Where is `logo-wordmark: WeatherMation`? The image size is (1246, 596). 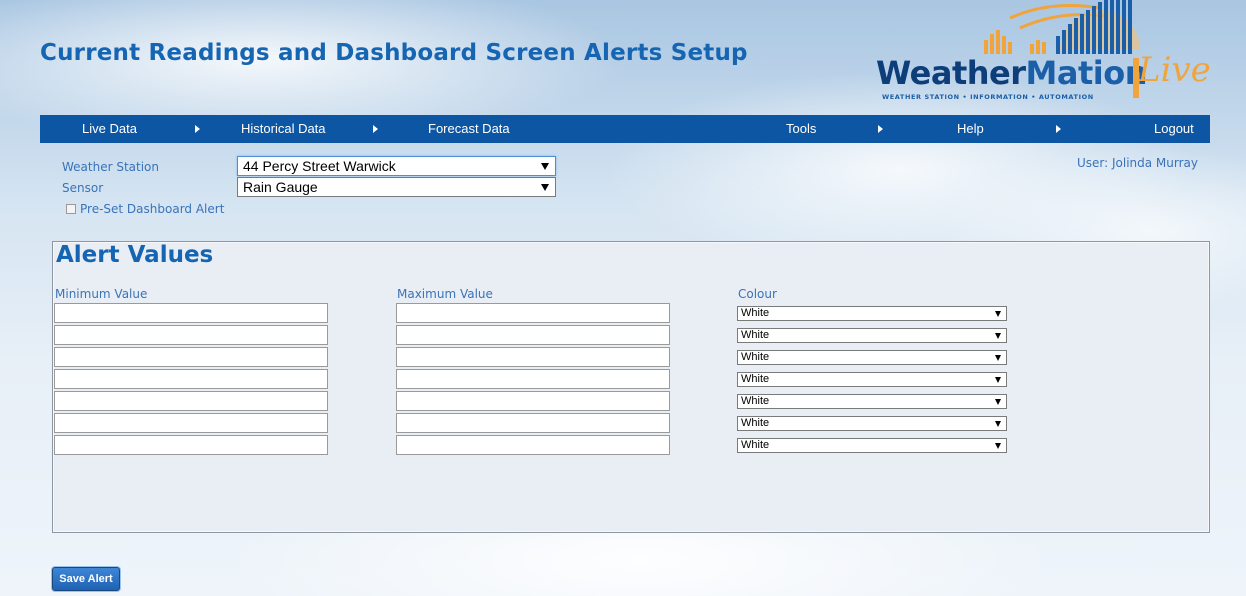 logo-wordmark: WeatherMation is located at coordinates (1011, 73).